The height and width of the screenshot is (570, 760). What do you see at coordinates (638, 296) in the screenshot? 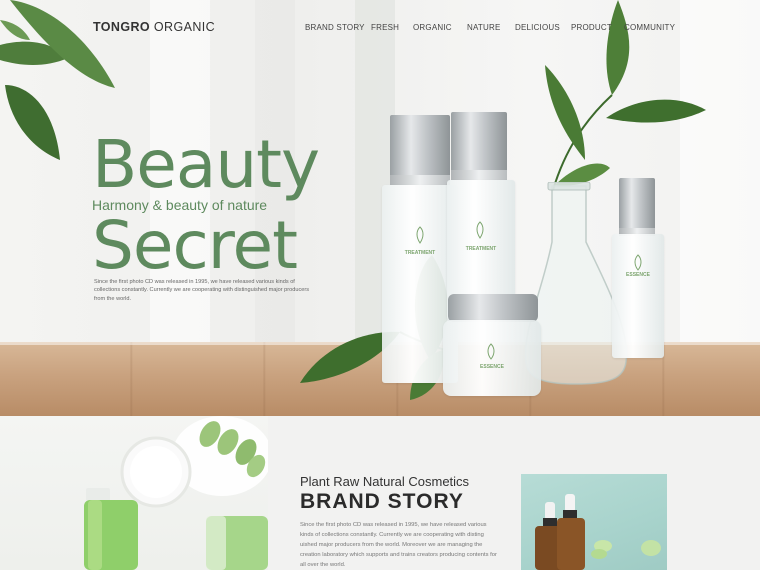
I see `bottle-body` at bounding box center [638, 296].